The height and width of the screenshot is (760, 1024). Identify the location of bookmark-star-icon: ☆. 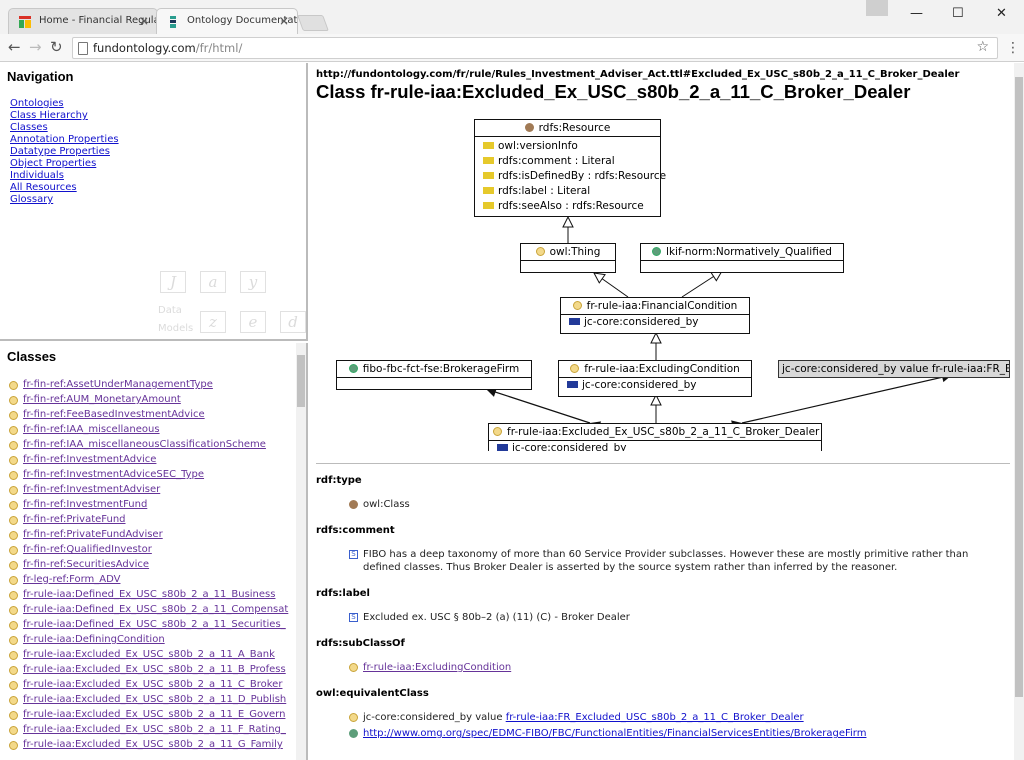
(982, 47).